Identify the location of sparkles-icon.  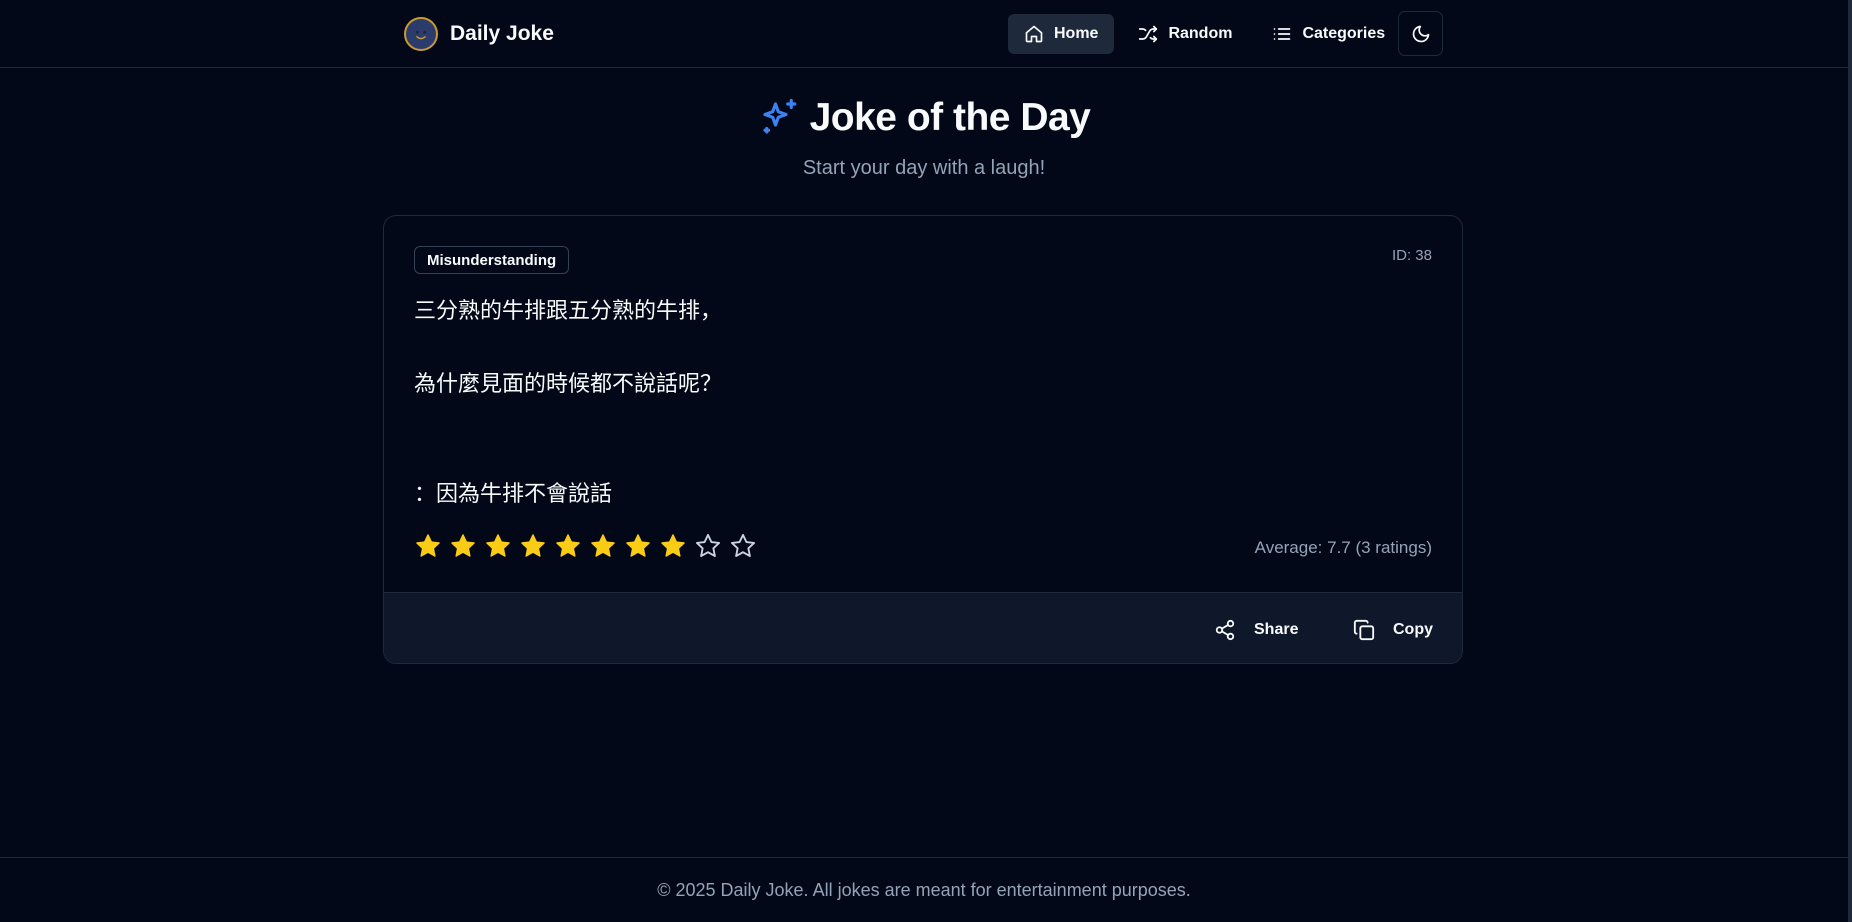
(779, 116).